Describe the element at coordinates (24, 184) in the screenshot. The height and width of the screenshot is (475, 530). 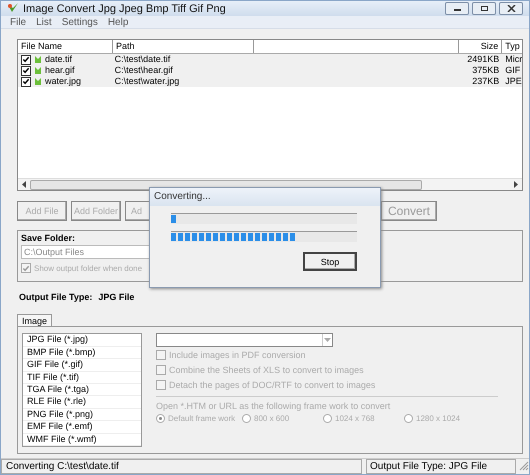
I see `scroll-left-icon` at that location.